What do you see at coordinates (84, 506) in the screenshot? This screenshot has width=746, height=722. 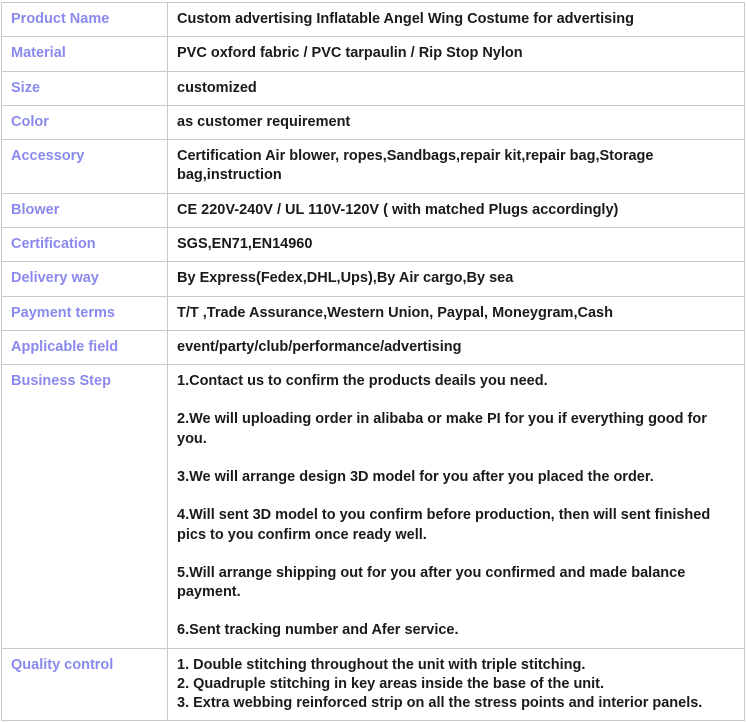 I see `spec-label: Business Step` at bounding box center [84, 506].